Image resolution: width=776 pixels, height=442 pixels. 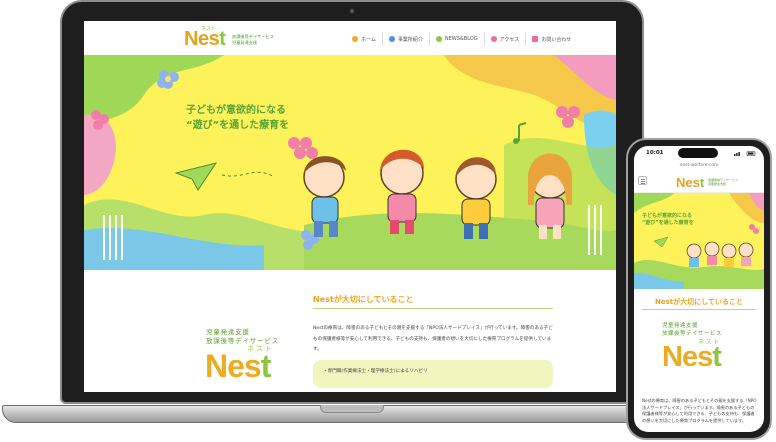 What do you see at coordinates (493, 39) in the screenshot?
I see `map-pin-icon` at bounding box center [493, 39].